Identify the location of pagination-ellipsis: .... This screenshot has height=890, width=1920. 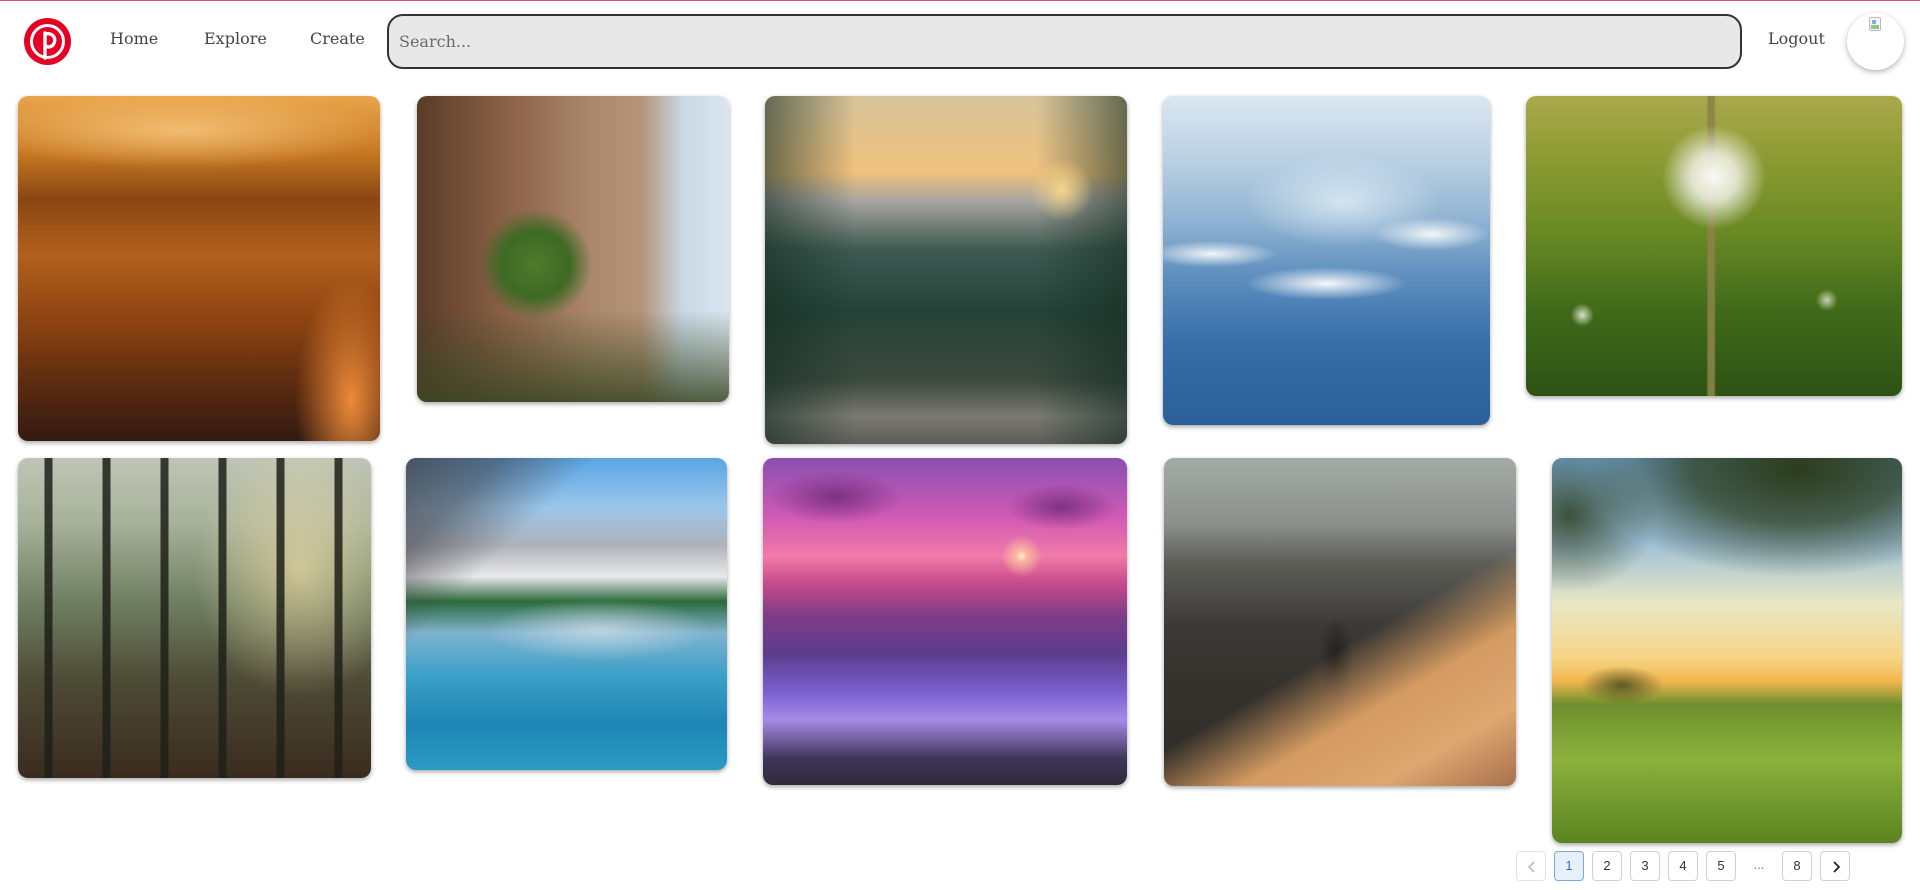
(1759, 864).